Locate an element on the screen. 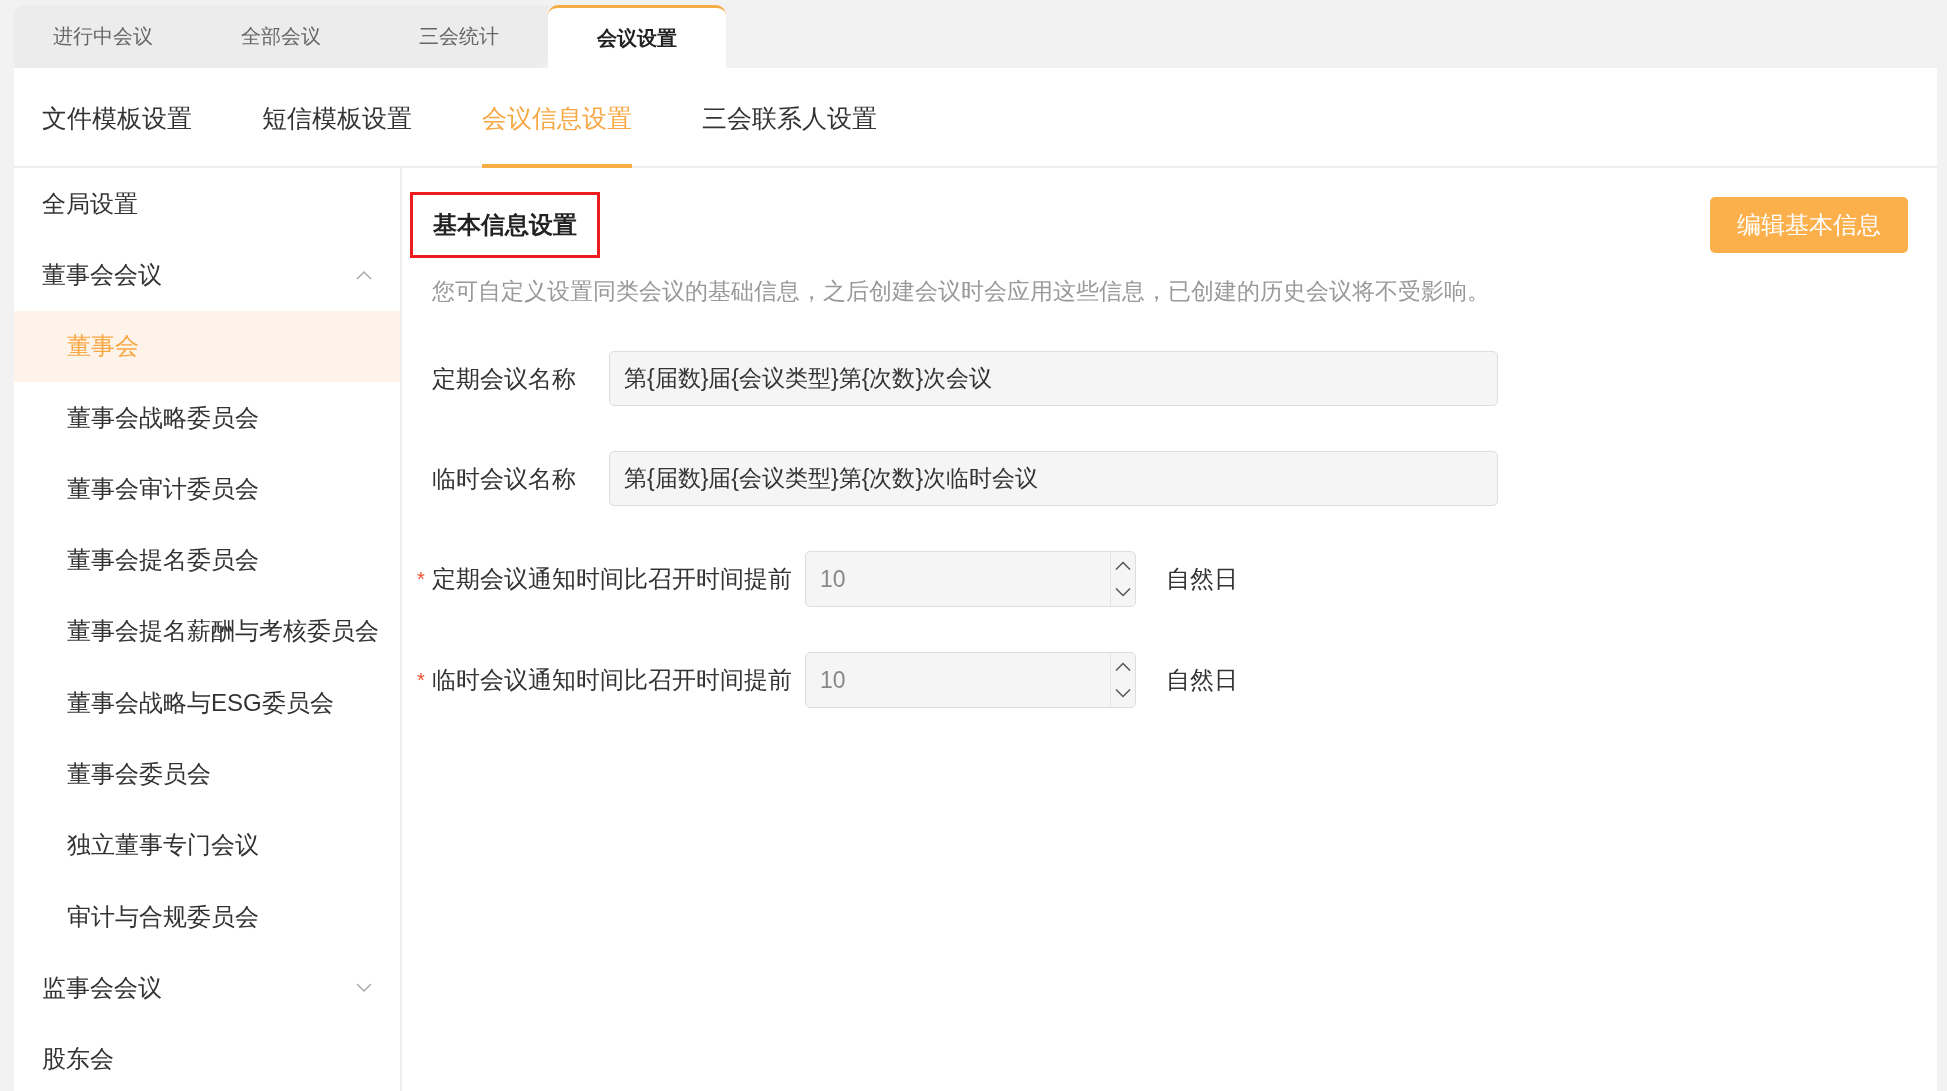  text-field: 第{届数}届{会议类型}第{次数}次临时会议 is located at coordinates (1053, 478).